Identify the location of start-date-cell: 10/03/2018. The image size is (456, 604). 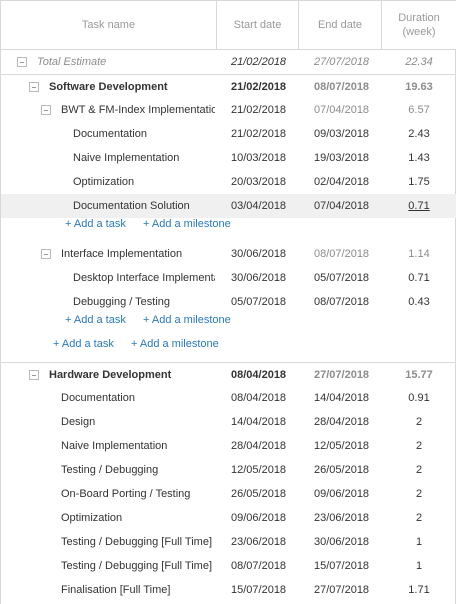
(259, 158).